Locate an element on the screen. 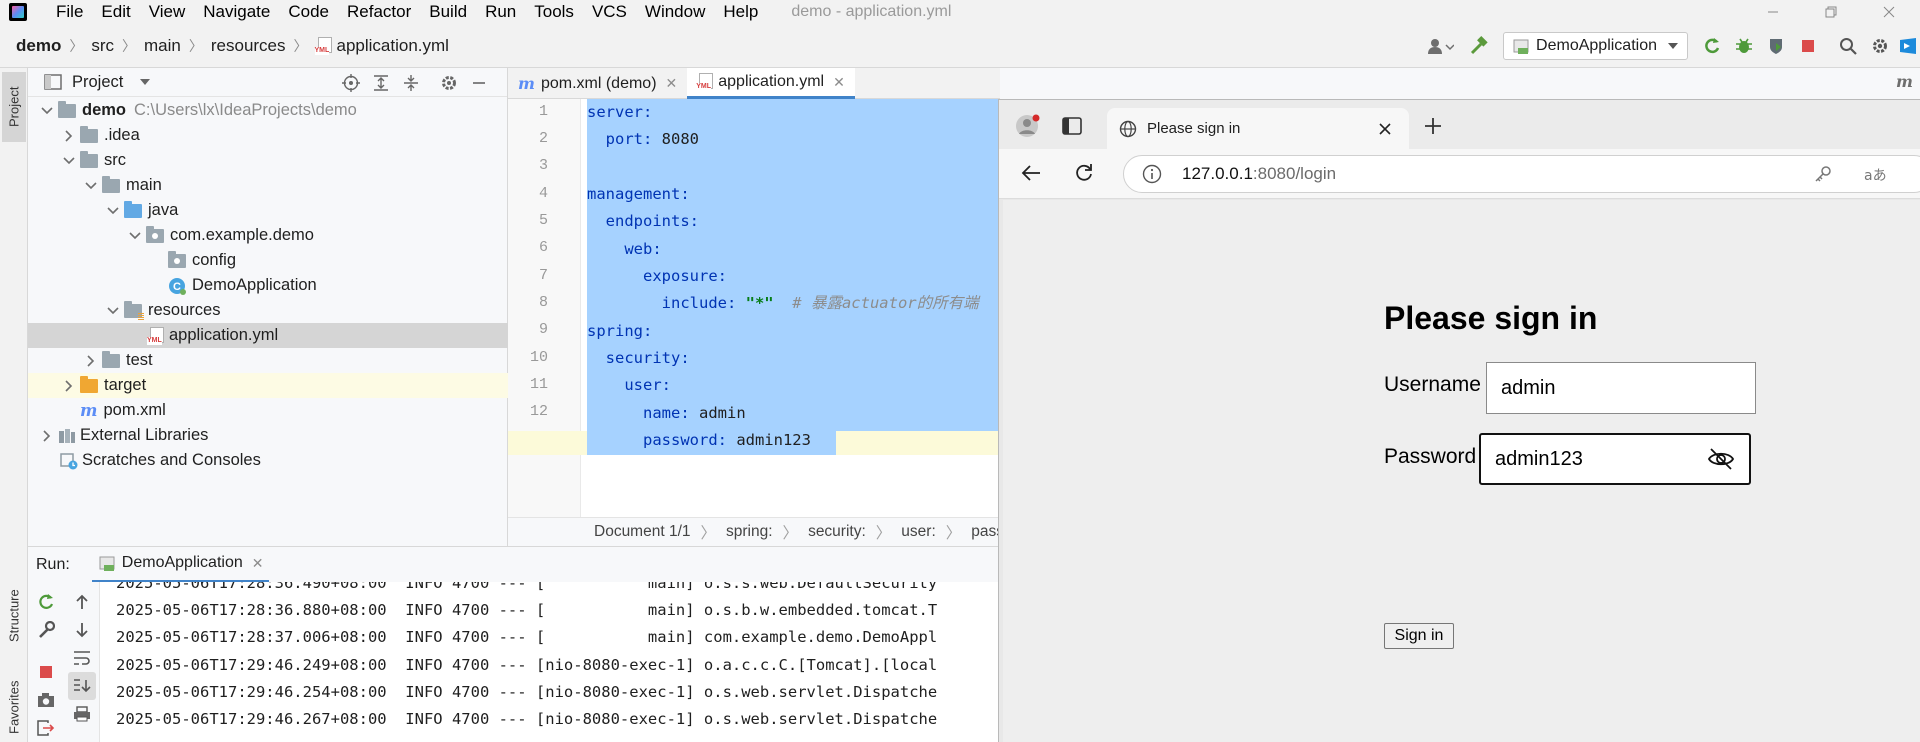  breadcrumb-document: Document 1/1 is located at coordinates (642, 532).